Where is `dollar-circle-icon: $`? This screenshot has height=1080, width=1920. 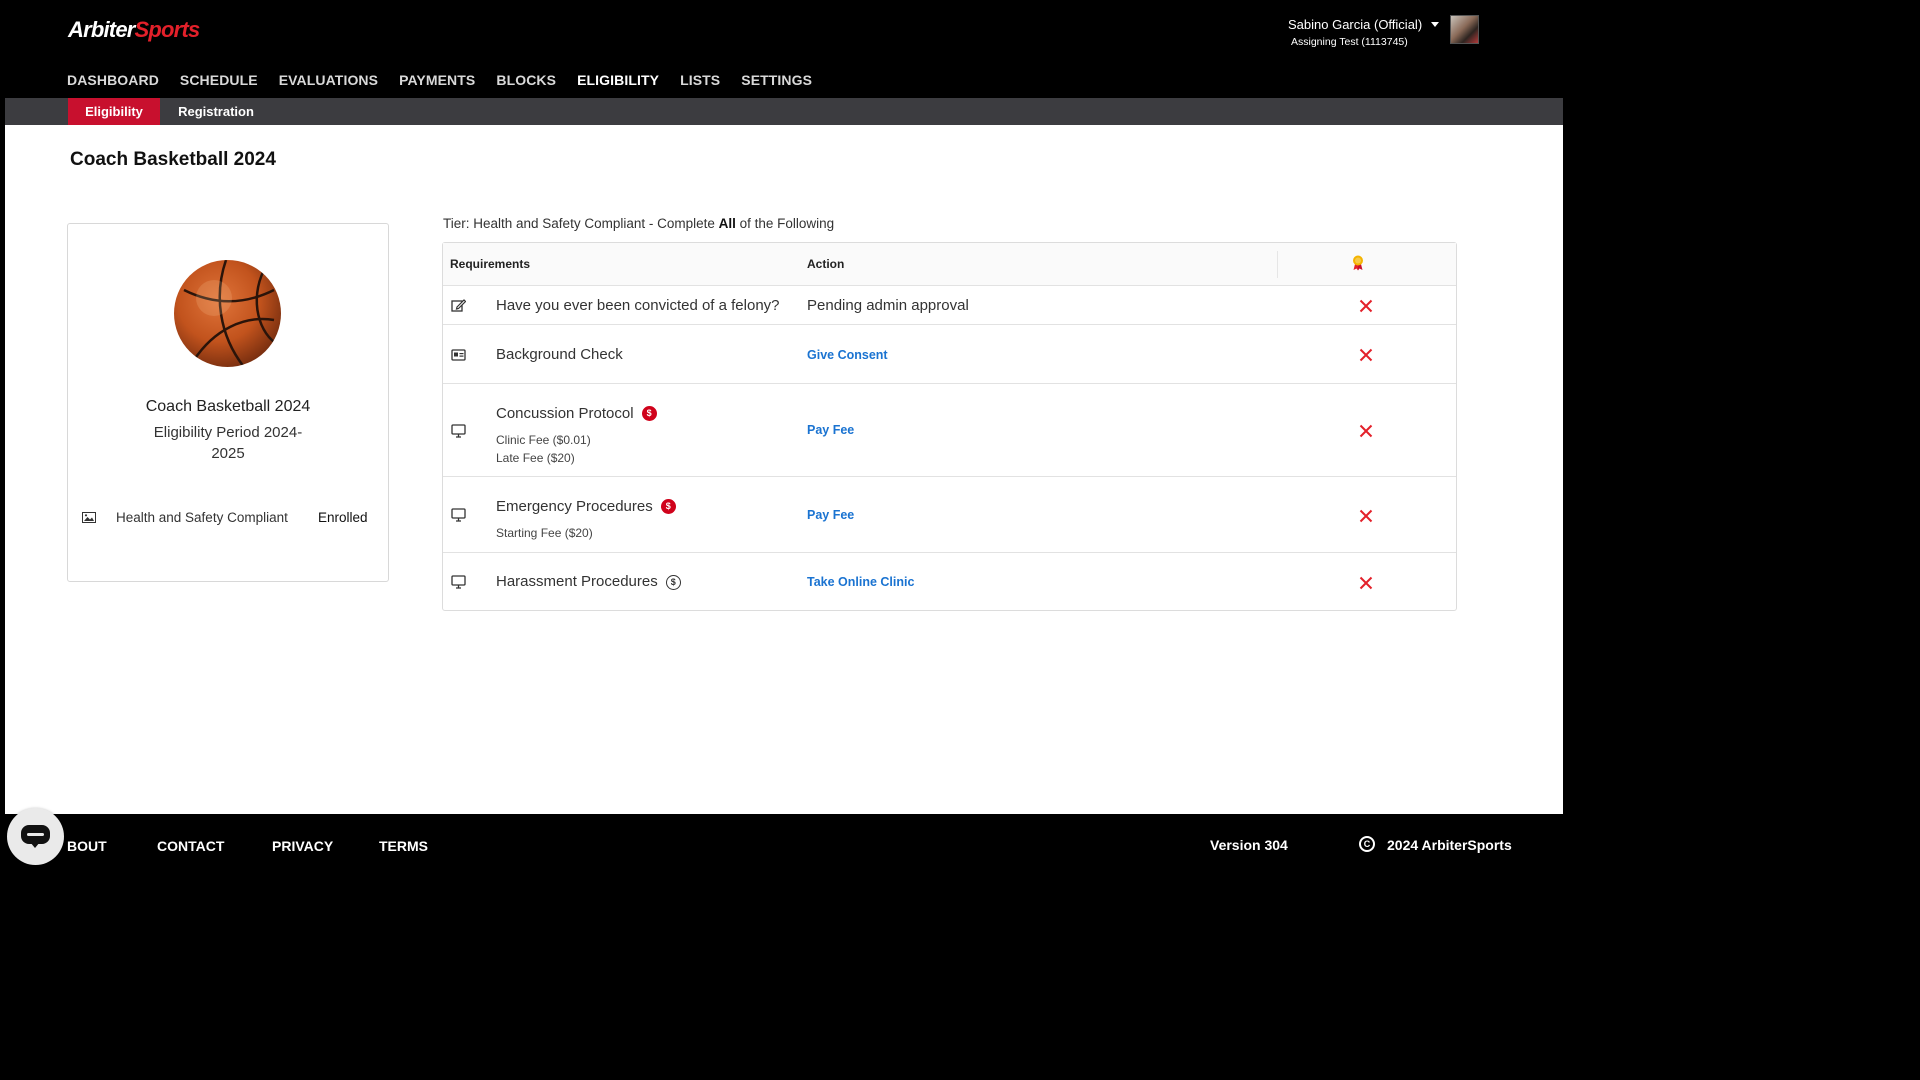
dollar-circle-icon: $ is located at coordinates (673, 582).